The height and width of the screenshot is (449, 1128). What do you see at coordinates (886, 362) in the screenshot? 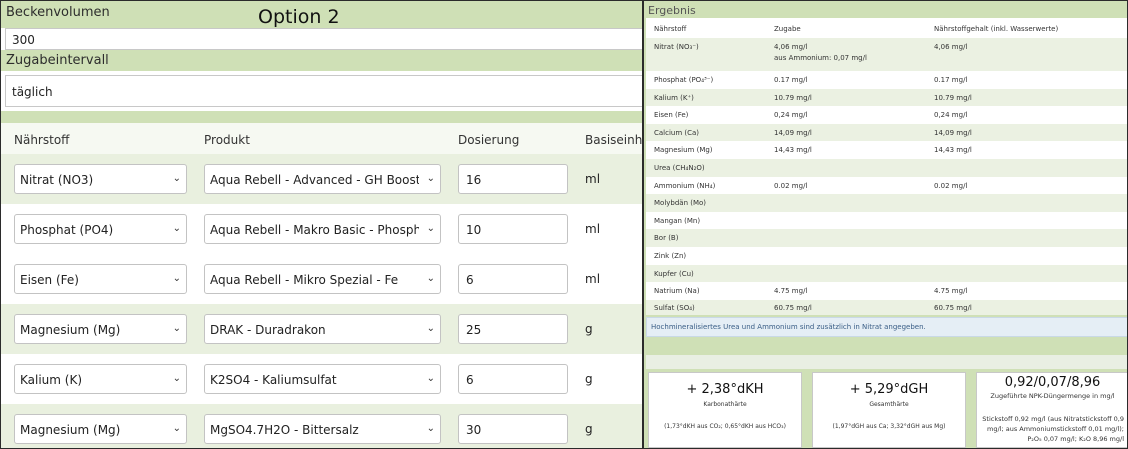
I see `result-divider` at bounding box center [886, 362].